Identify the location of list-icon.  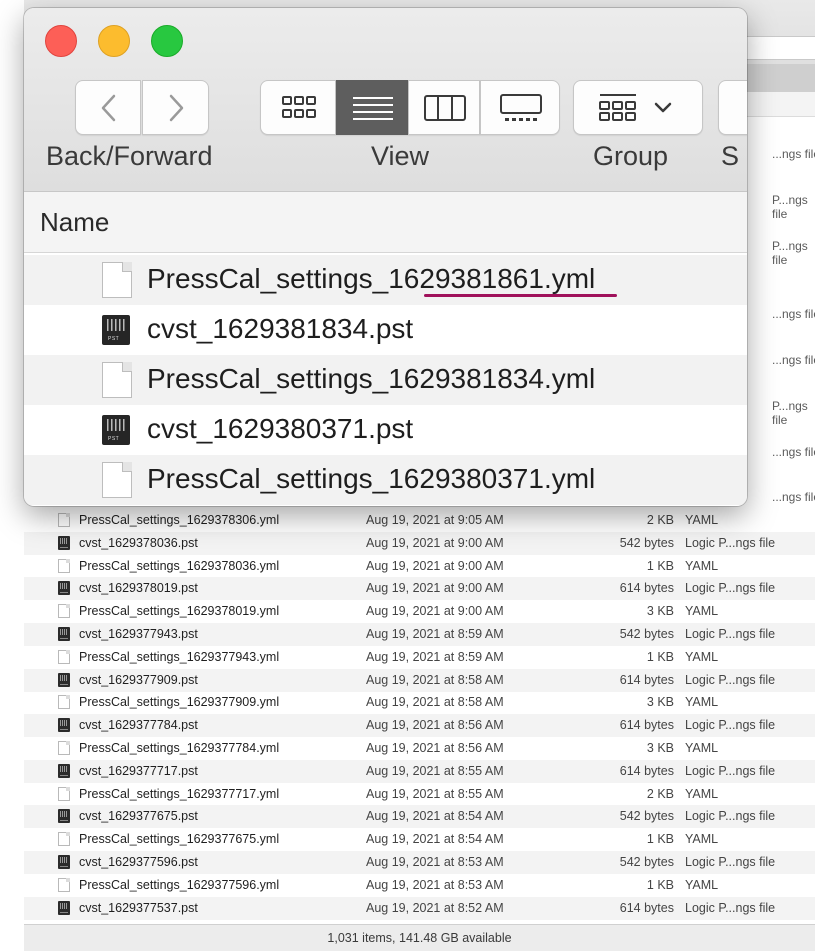
(373, 108).